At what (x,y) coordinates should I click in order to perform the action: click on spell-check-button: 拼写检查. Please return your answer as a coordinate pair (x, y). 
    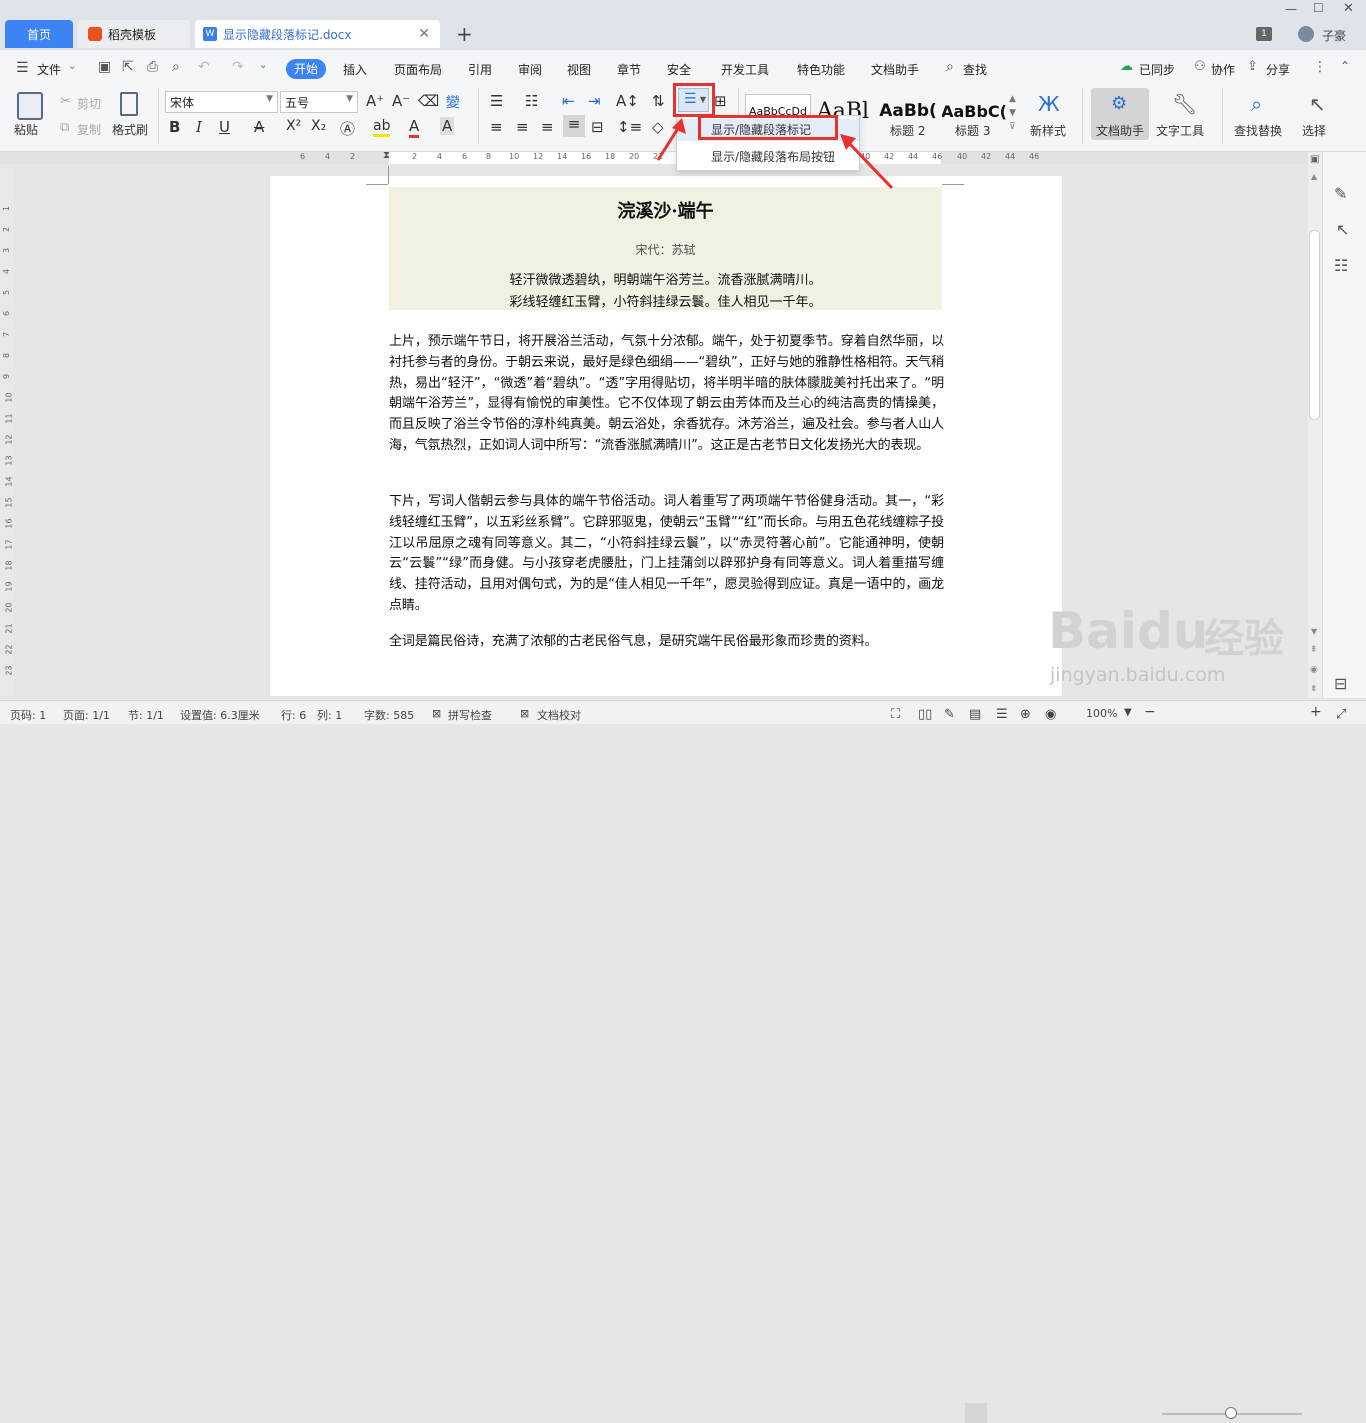
    Looking at the image, I should click on (470, 715).